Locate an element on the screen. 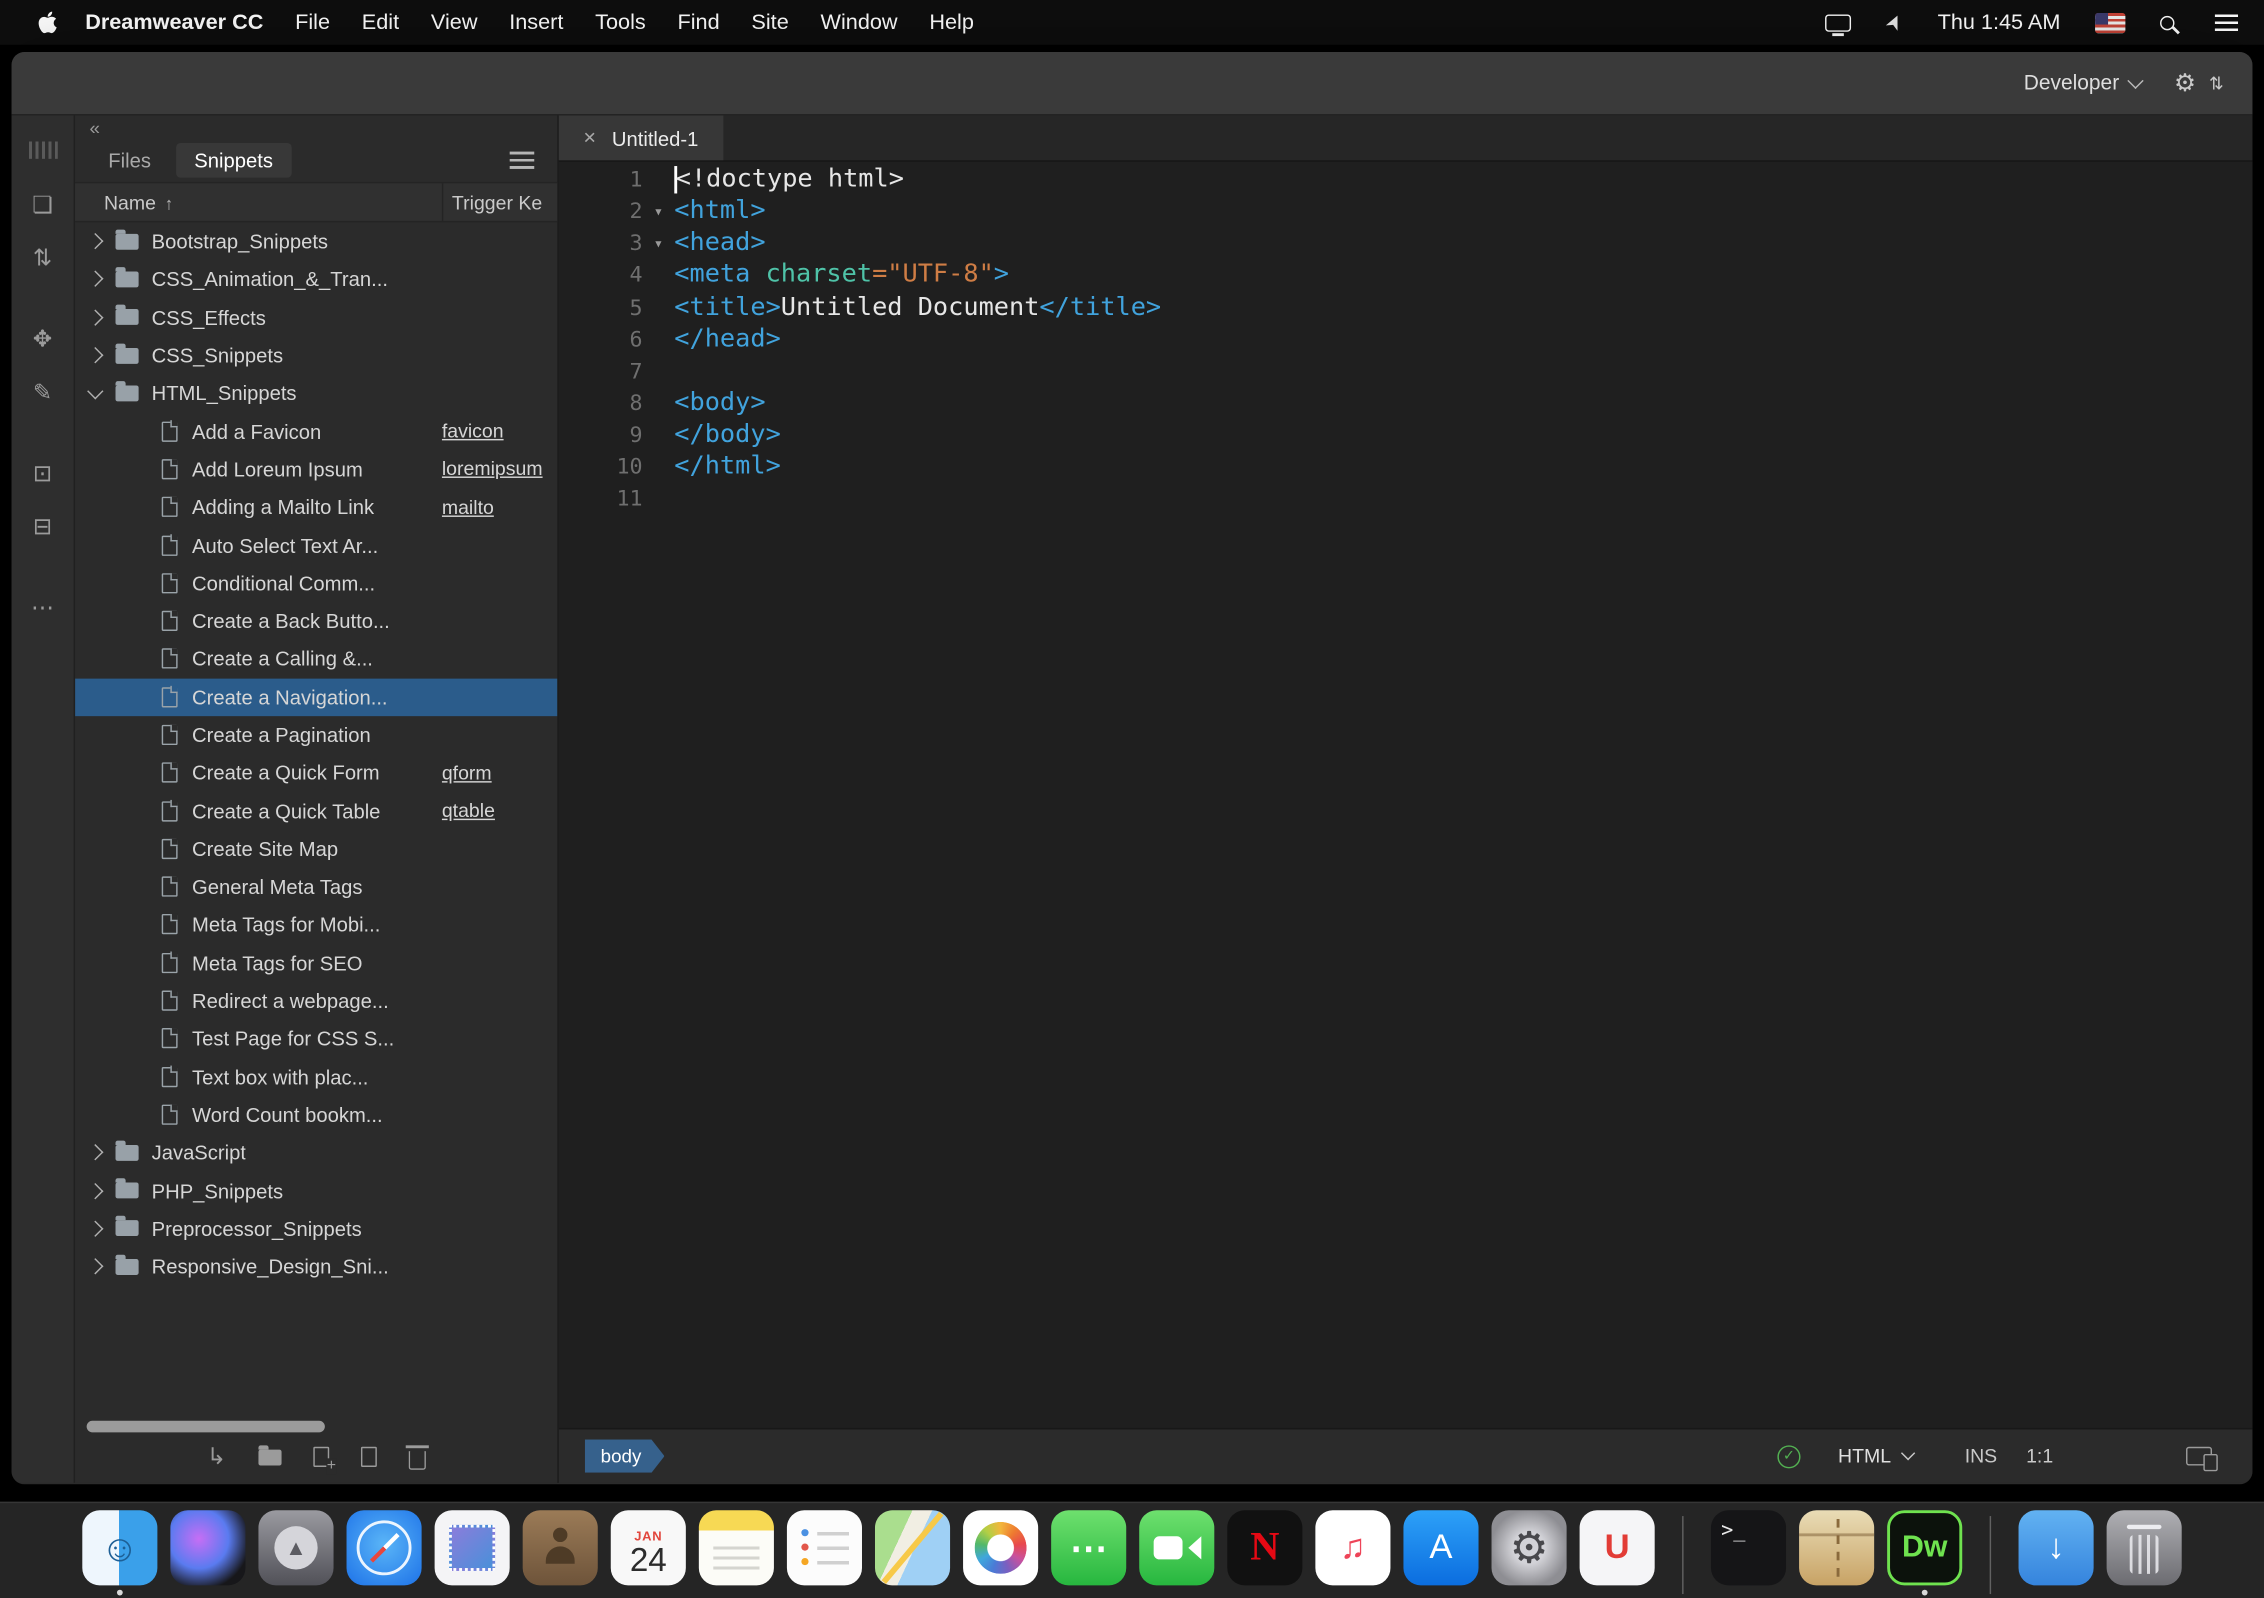 The image size is (2264, 1598). dock-archive-utility is located at coordinates (1837, 1552).